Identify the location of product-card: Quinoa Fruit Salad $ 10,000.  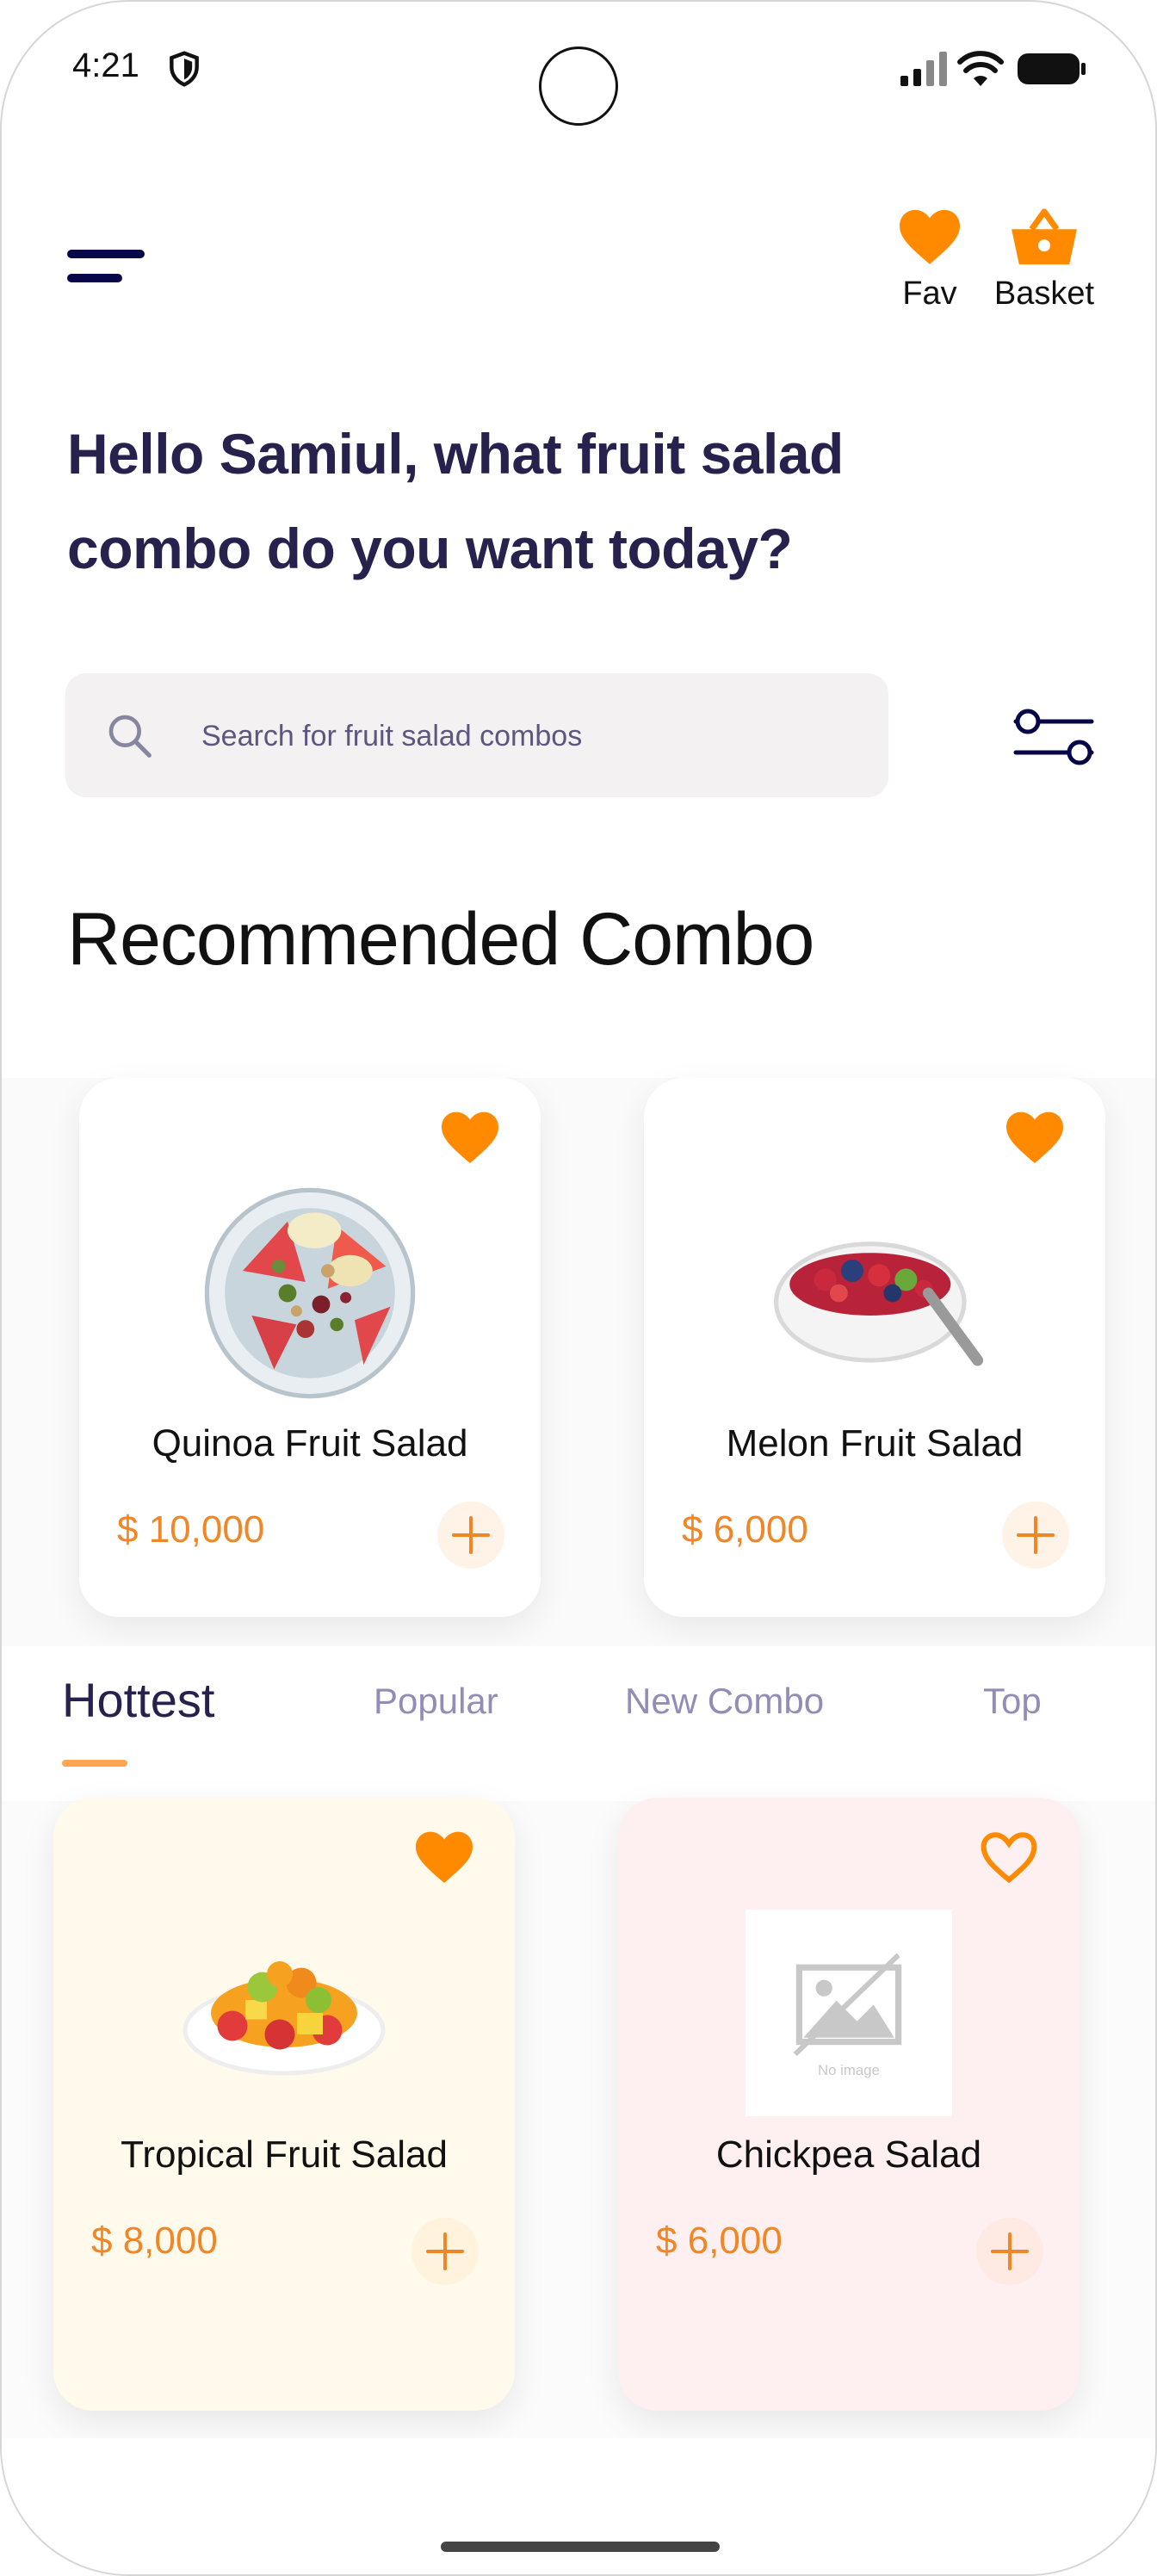
(310, 1347).